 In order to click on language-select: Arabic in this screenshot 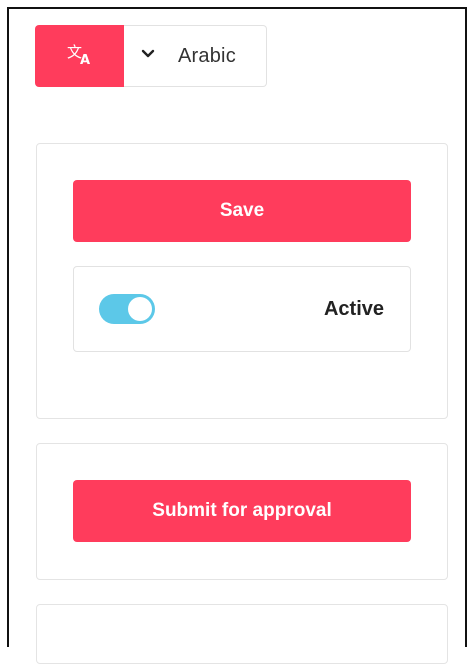, I will do `click(195, 56)`.